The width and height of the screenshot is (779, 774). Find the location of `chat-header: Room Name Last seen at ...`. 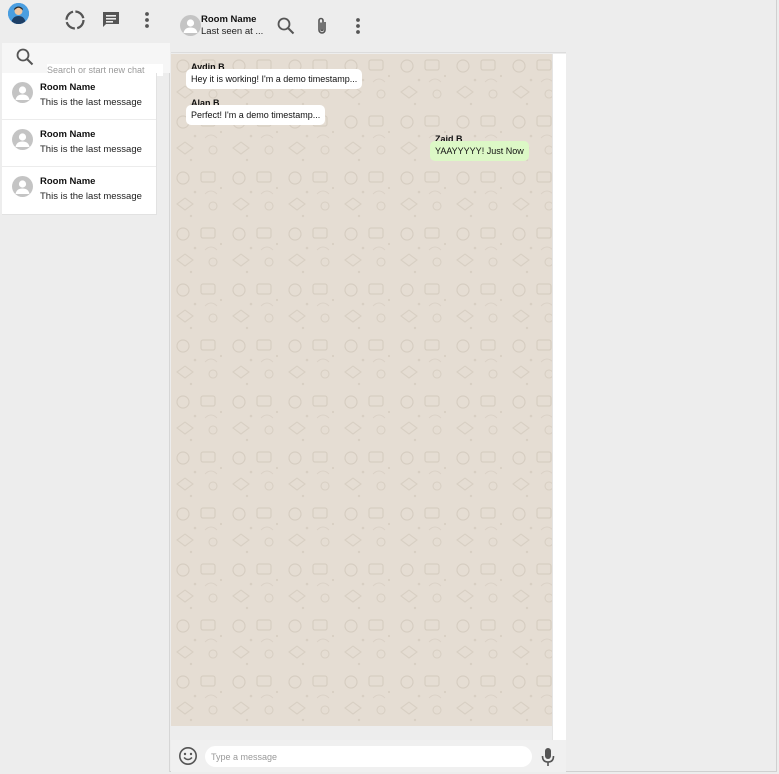

chat-header: Room Name Last seen at ... is located at coordinates (368, 26).